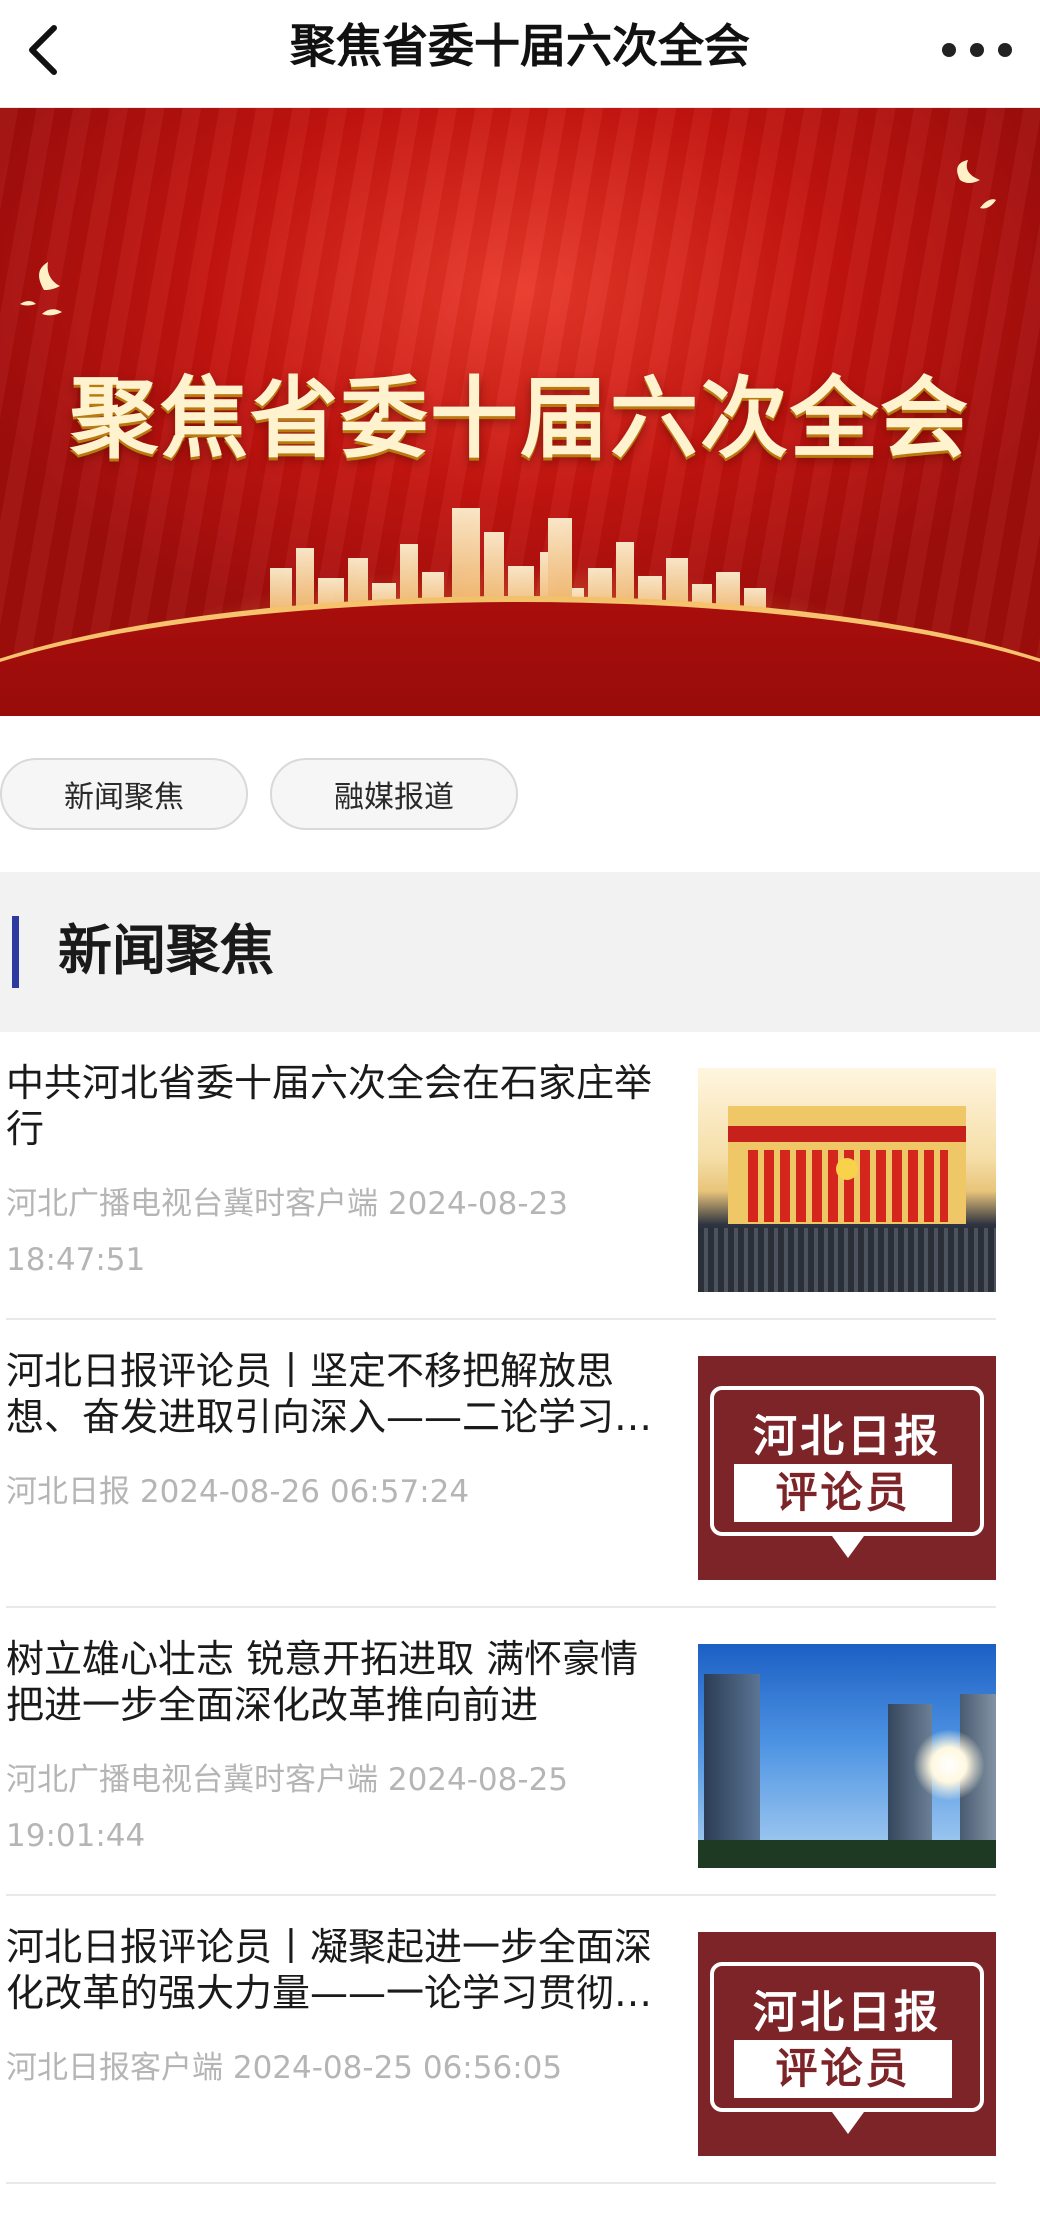 This screenshot has height=2229, width=1040. What do you see at coordinates (949, 1765) in the screenshot?
I see `sun-icon` at bounding box center [949, 1765].